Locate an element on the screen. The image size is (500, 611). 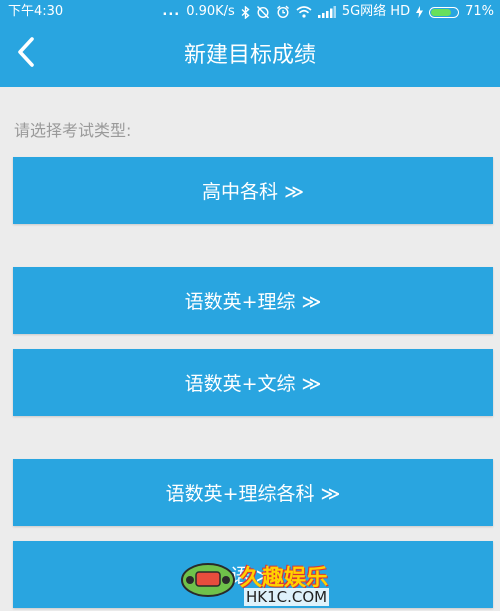
network-type: 5G网络 HD is located at coordinates (376, 11).